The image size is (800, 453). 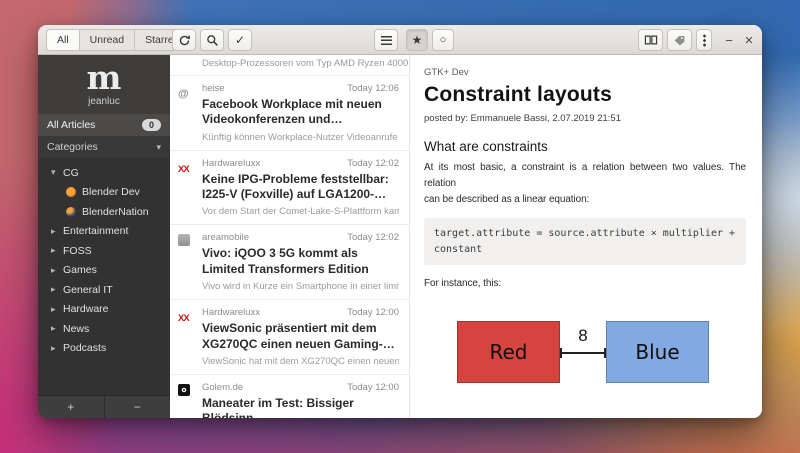 I want to click on sidebar-item-cg: ▾ CG, so click(x=104, y=173).